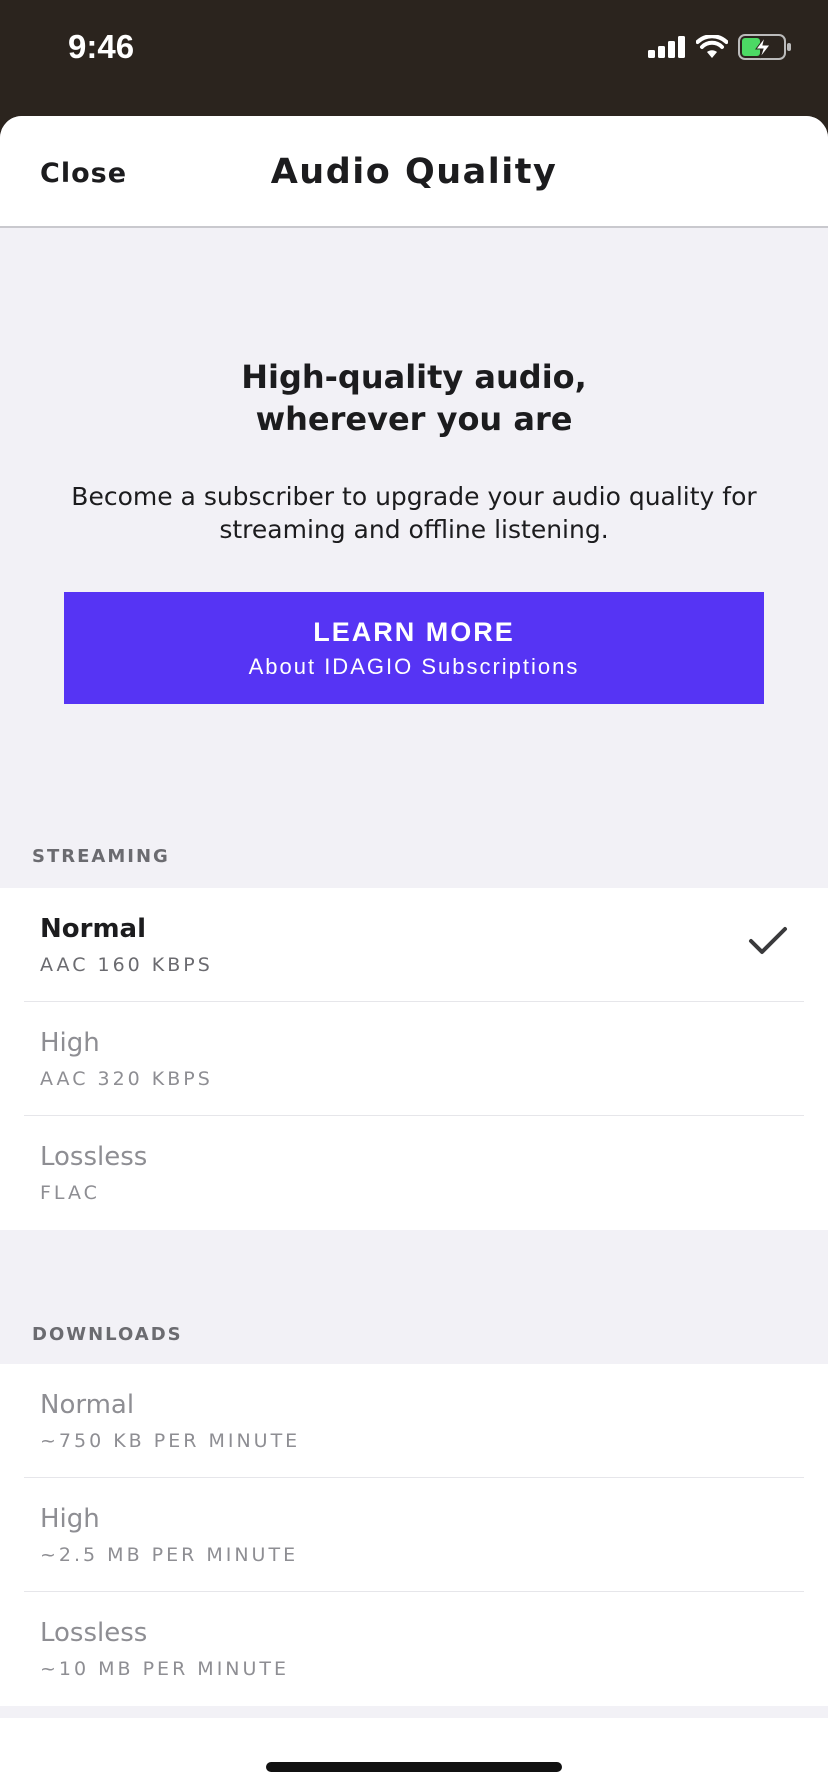  What do you see at coordinates (414, 1767) in the screenshot?
I see `home-indicator` at bounding box center [414, 1767].